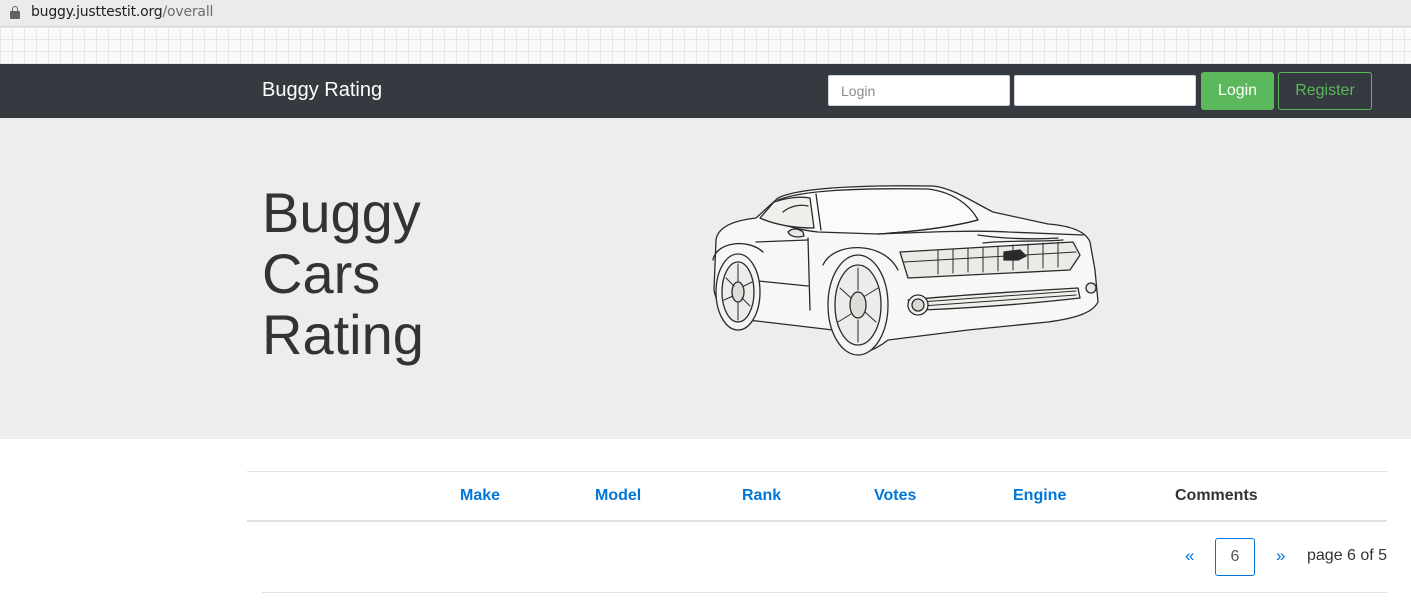 This screenshot has width=1411, height=600. Describe the element at coordinates (343, 334) in the screenshot. I see `hero-title-line: Rating` at that location.